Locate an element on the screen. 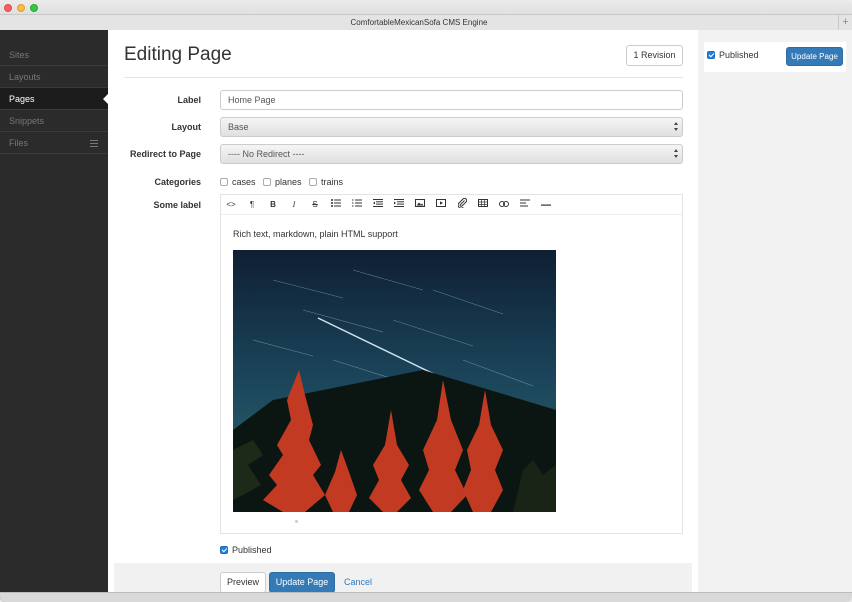  category-planes: planes is located at coordinates (282, 182).